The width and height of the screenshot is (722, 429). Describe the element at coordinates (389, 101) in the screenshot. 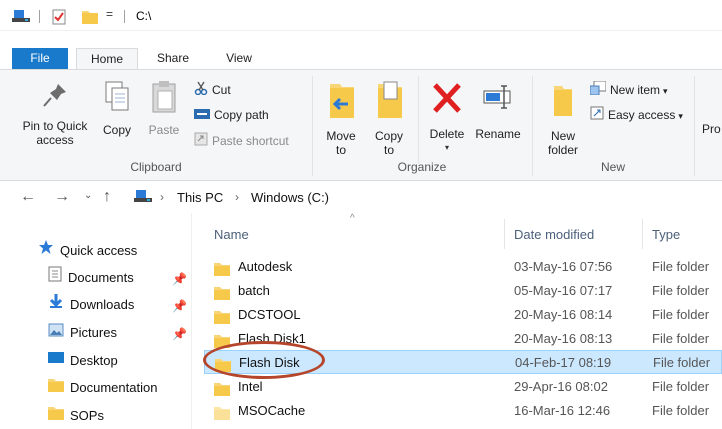

I see `copy-to-icon` at that location.